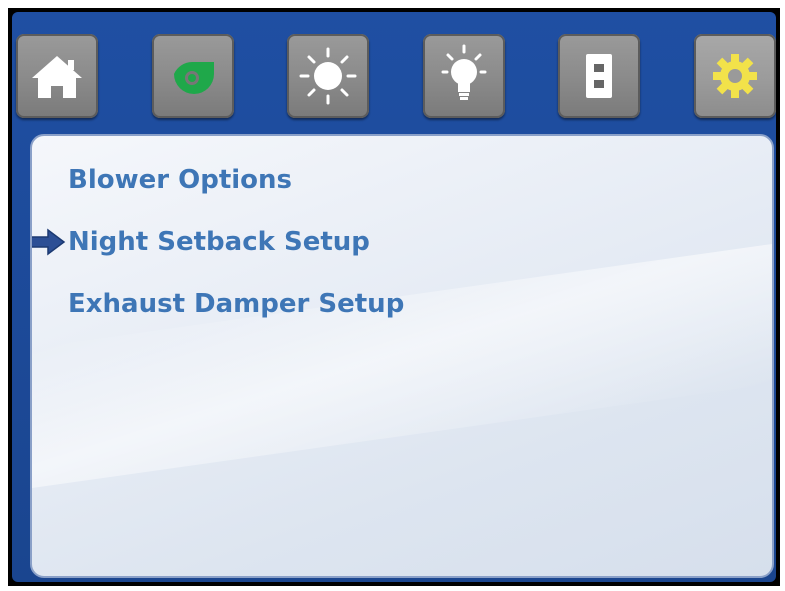 The image size is (785, 591). I want to click on sun-icon, so click(328, 76).